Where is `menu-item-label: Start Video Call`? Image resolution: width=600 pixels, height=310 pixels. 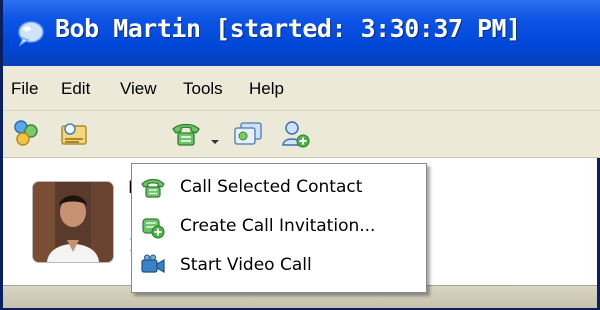
menu-item-label: Start Video Call is located at coordinates (246, 265).